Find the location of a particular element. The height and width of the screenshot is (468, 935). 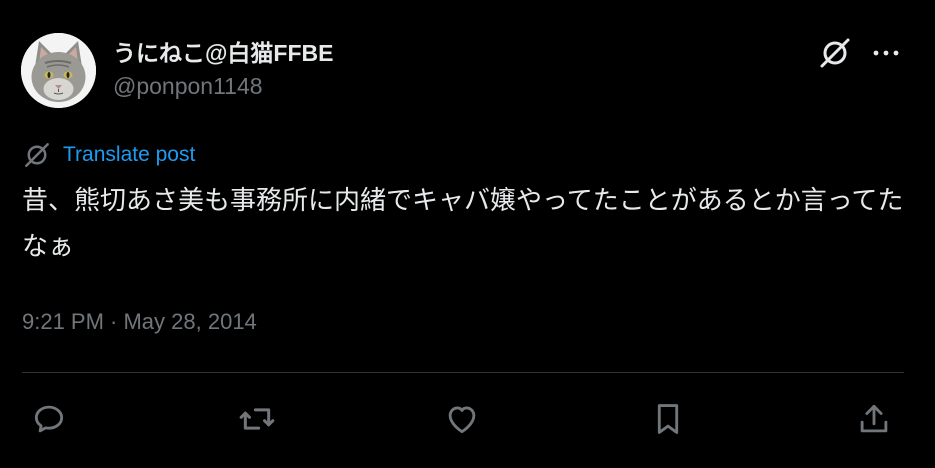

user-handle: @ponpon1148 is located at coordinates (188, 86).